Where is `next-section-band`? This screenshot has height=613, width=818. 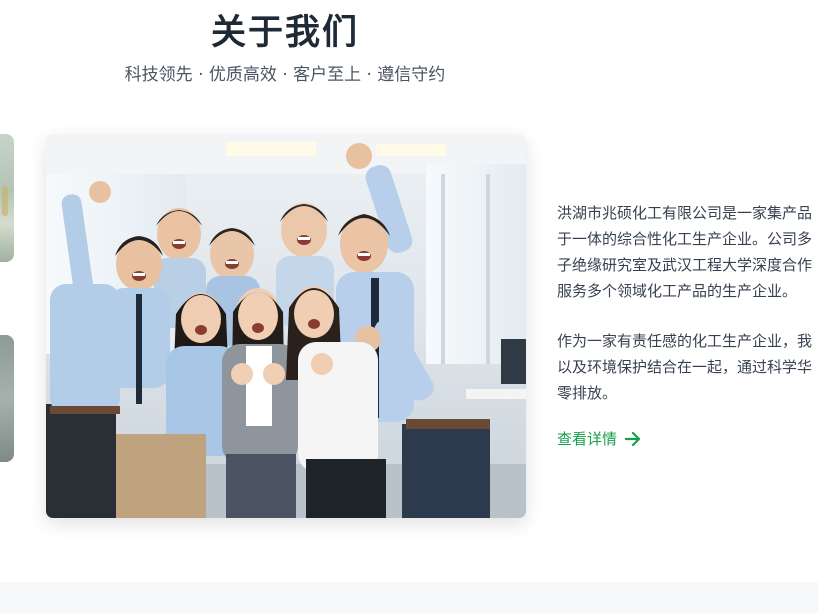 next-section-band is located at coordinates (409, 597).